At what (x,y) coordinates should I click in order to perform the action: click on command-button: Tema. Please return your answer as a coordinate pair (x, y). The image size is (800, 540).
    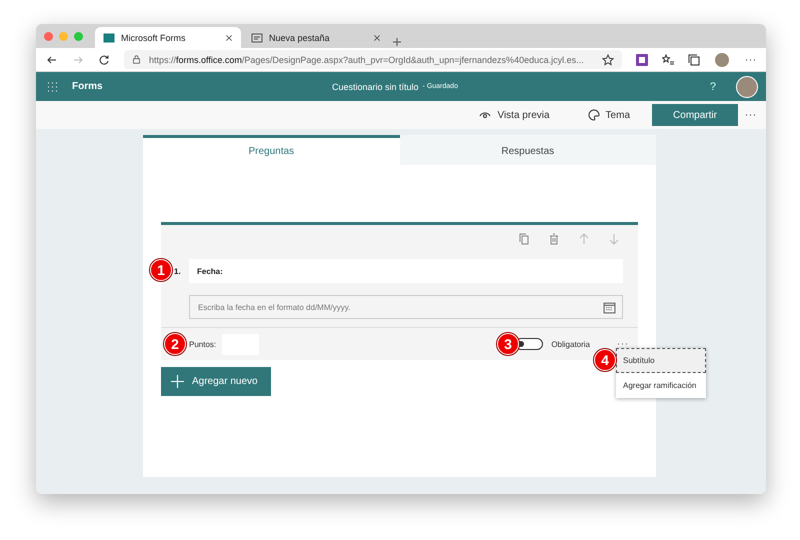
    Looking at the image, I should click on (609, 115).